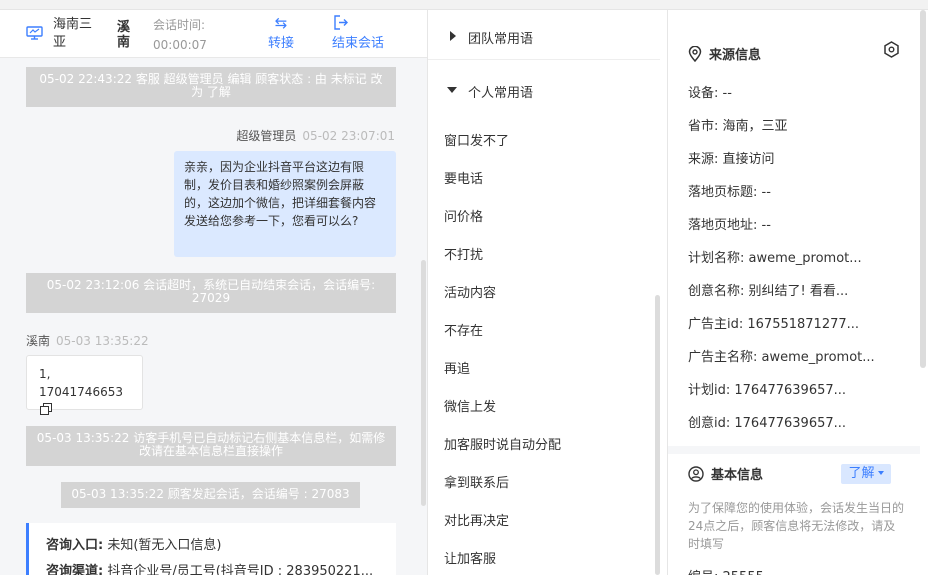 The height and width of the screenshot is (575, 928). I want to click on phrase-item: 拿到联系后, so click(476, 481).